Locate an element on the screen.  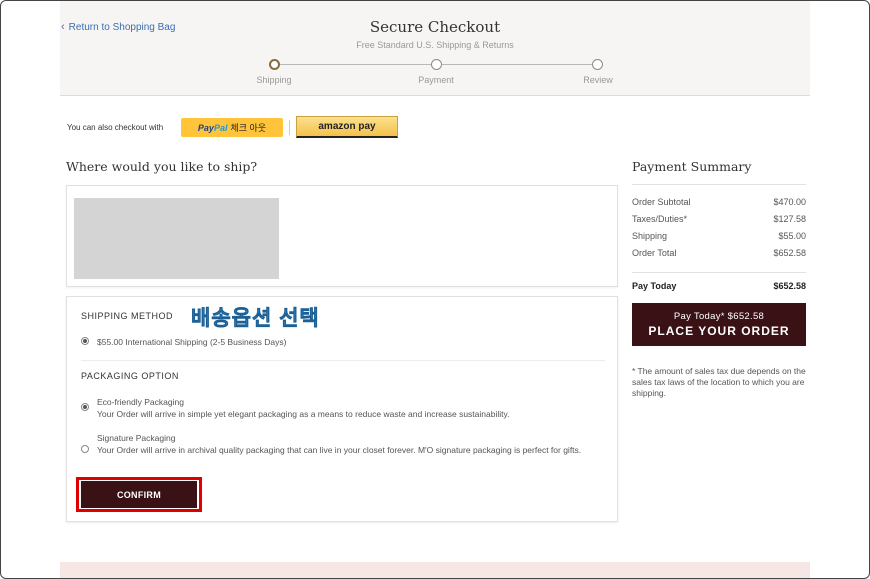
summary-value: $127.58 is located at coordinates (789, 219).